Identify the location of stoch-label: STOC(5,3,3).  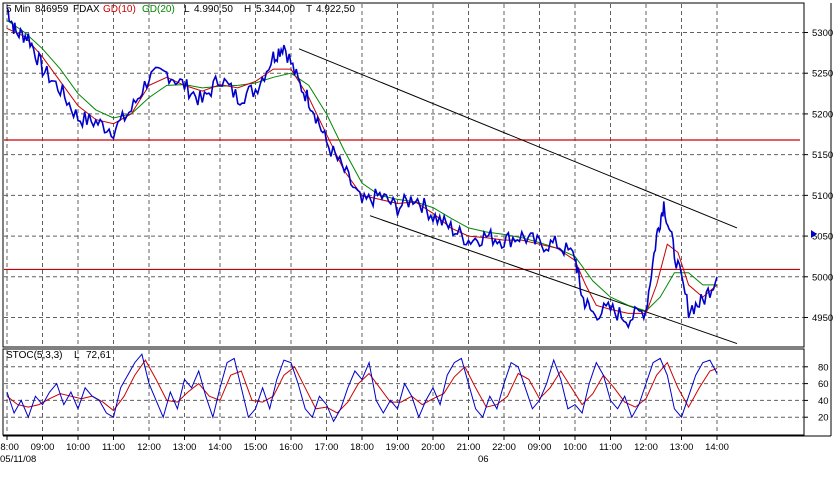
(34, 355).